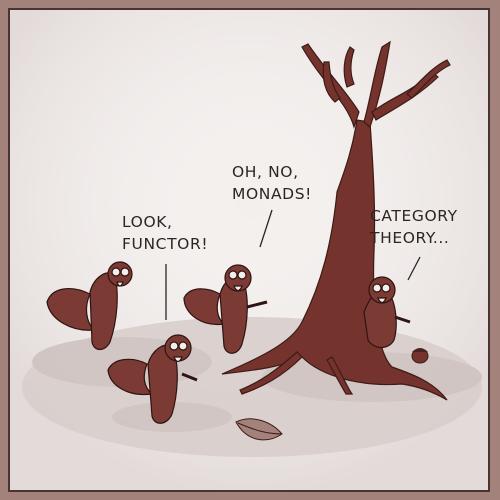 This screenshot has width=500, height=500. I want to click on acorn, so click(420, 356).